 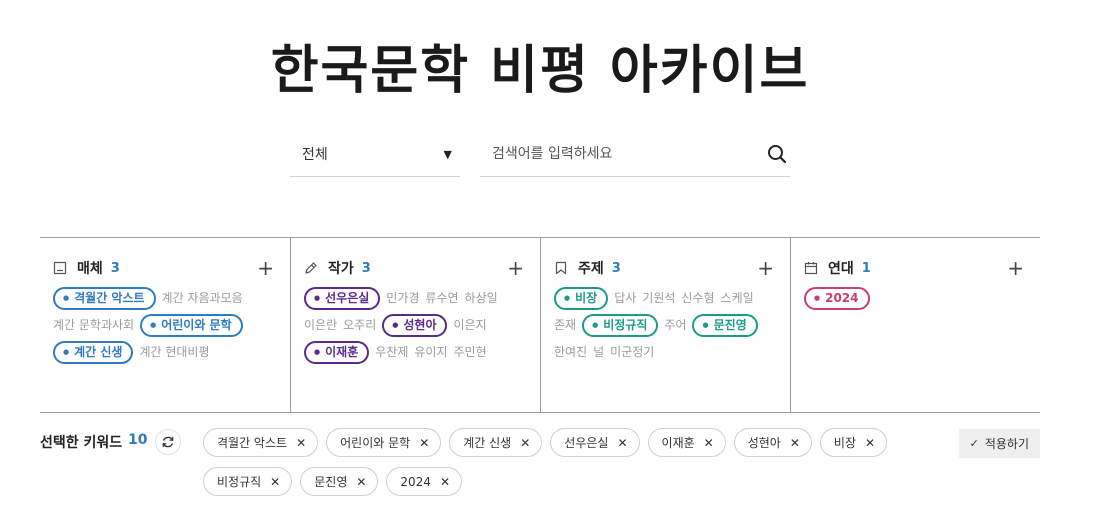 I want to click on caret-down-icon: ▼, so click(x=447, y=154).